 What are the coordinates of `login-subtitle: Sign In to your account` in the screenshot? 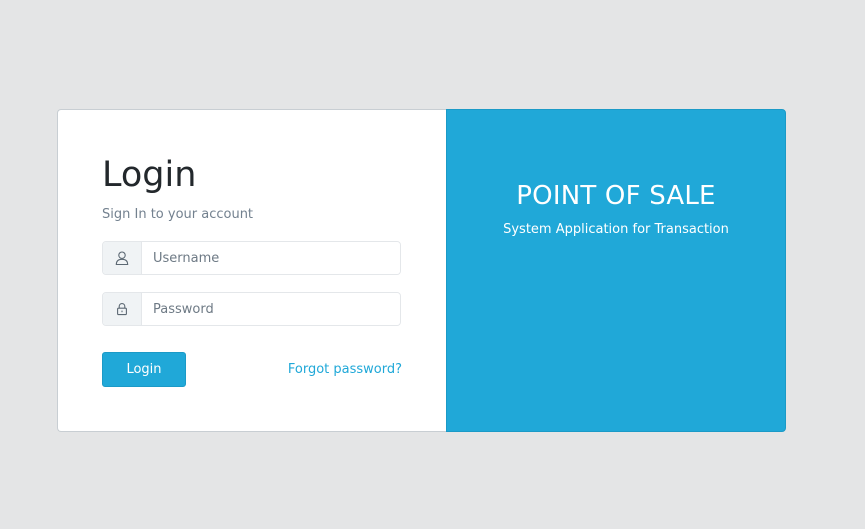 It's located at (178, 214).